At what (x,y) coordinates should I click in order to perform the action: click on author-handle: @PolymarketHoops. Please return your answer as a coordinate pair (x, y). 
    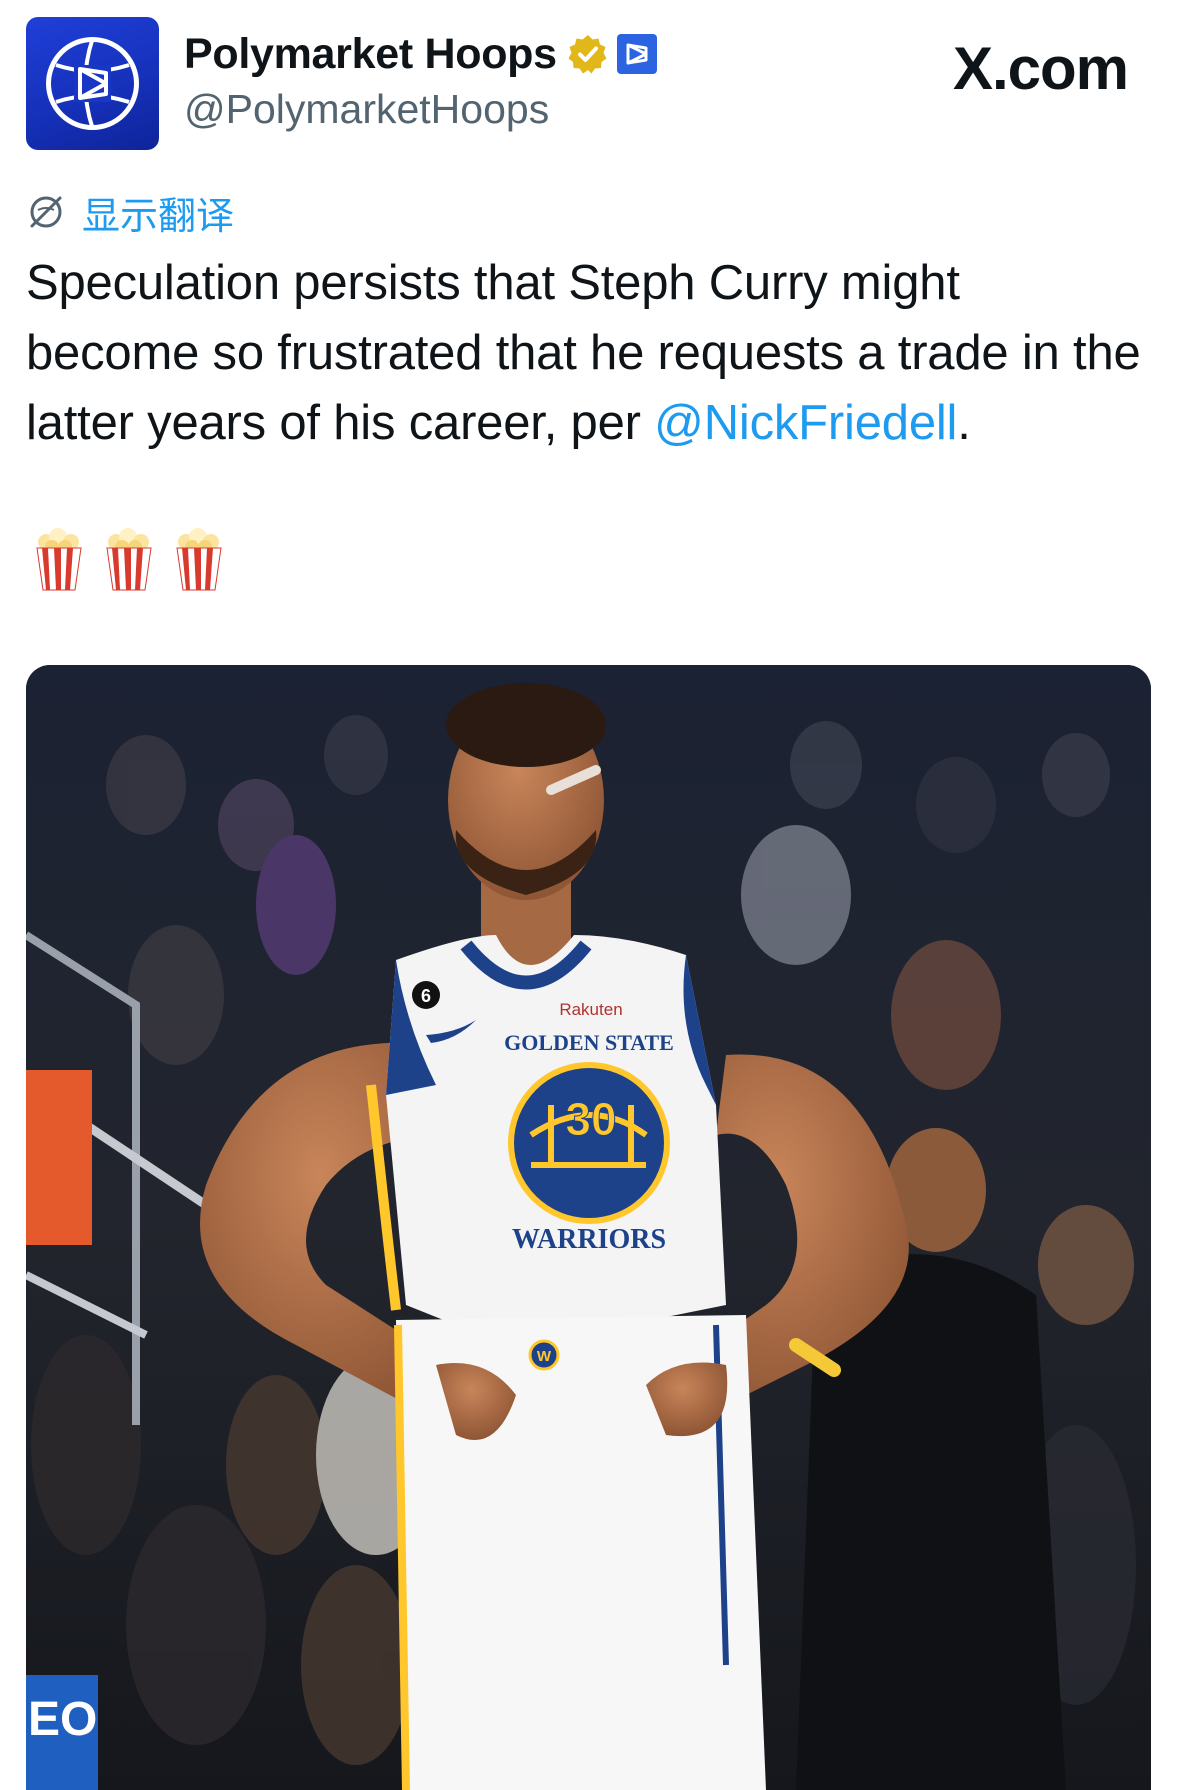
    Looking at the image, I should click on (366, 109).